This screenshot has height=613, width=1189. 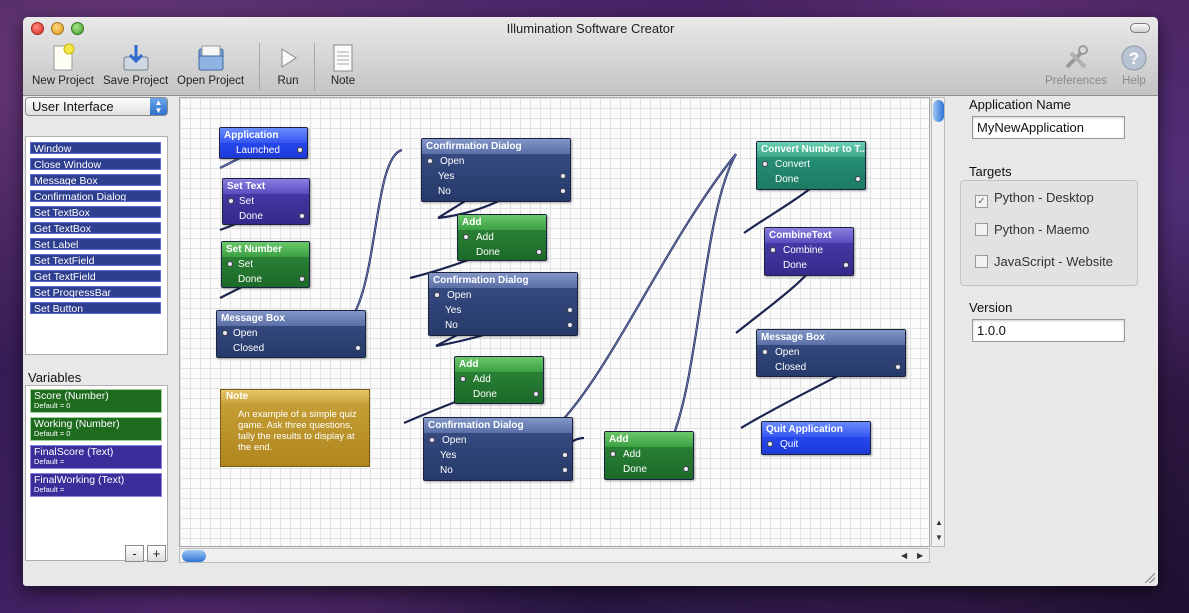 I want to click on add-variable-button: +, so click(x=156, y=553).